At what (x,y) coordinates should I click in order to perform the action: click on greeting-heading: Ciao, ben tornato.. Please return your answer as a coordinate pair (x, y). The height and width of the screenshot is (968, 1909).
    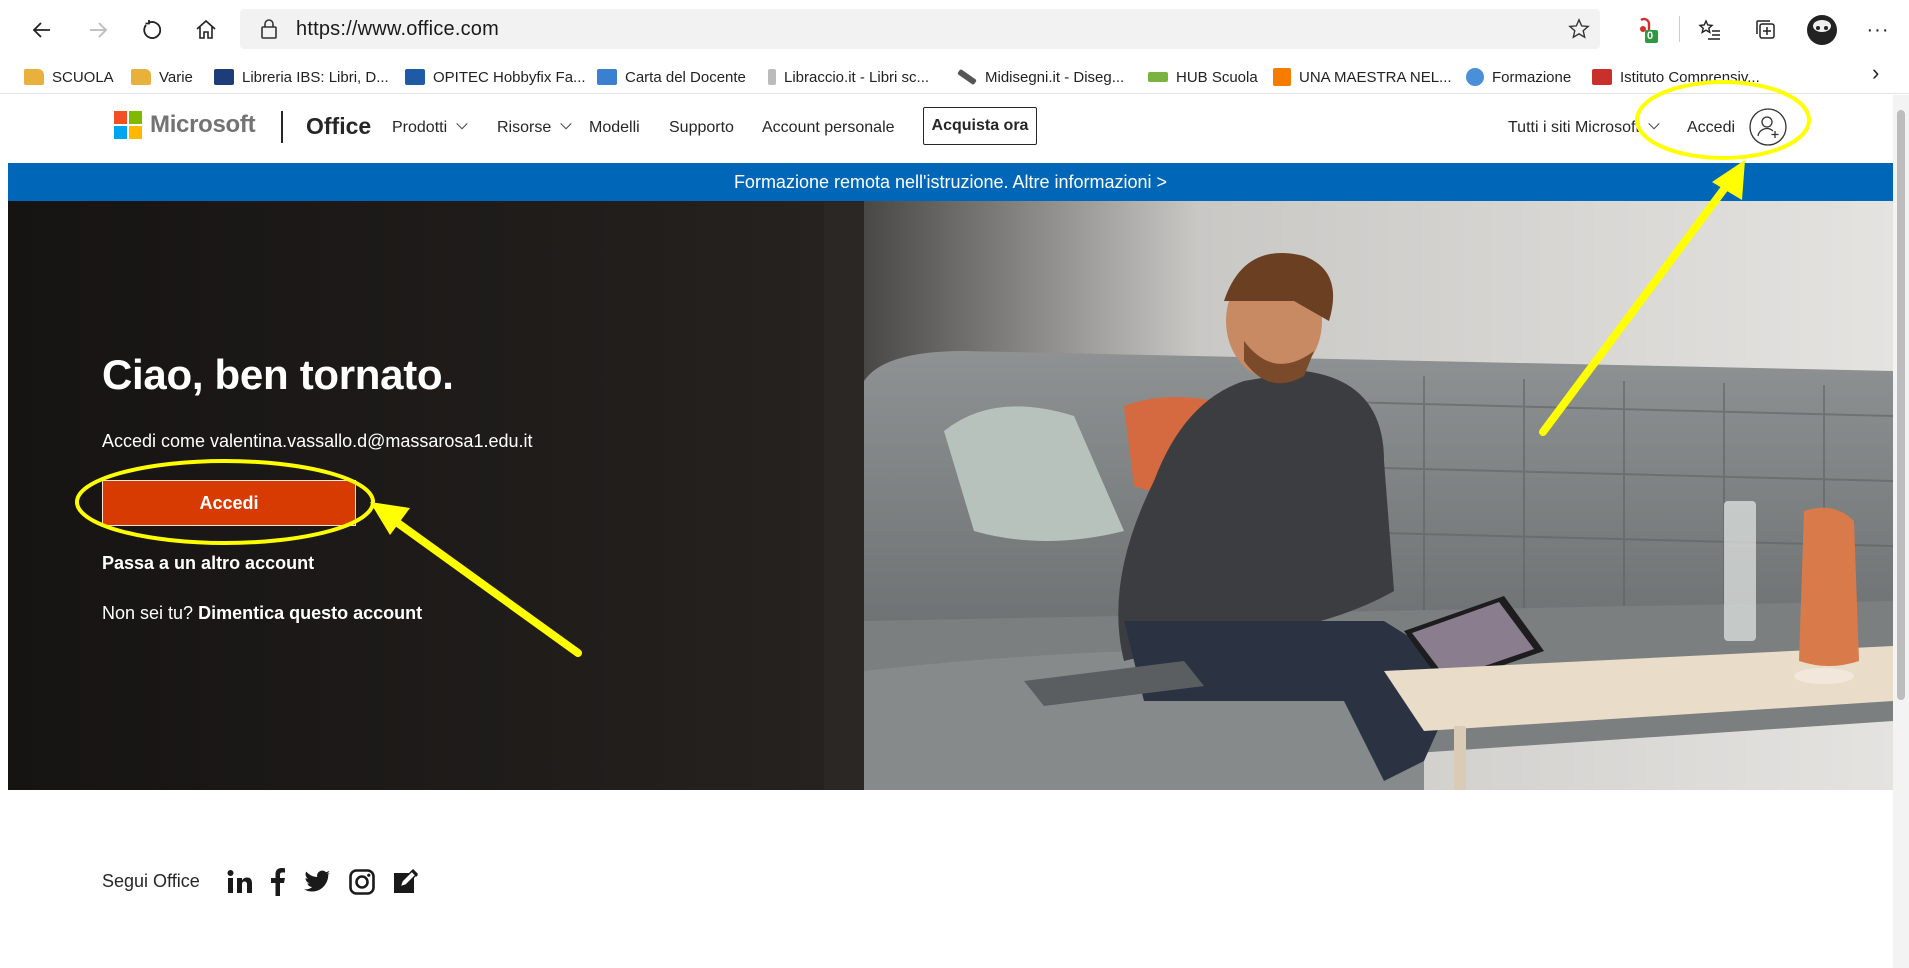
    Looking at the image, I should click on (278, 374).